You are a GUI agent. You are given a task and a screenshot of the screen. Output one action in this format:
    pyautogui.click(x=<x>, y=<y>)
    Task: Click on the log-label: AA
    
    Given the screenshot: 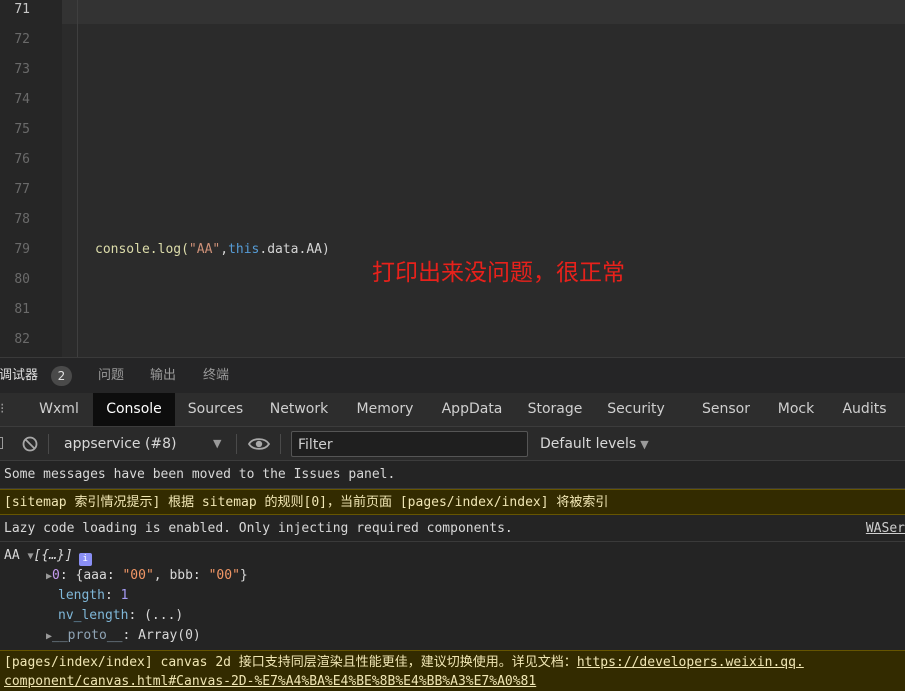 What is the action you would take?
    pyautogui.click(x=12, y=555)
    